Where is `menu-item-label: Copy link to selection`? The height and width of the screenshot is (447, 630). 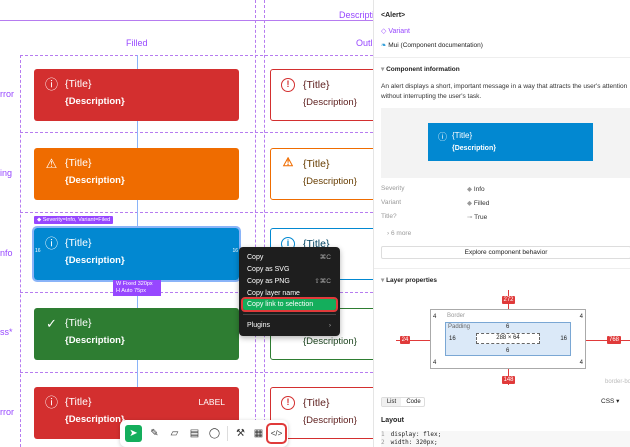
menu-item-label: Copy link to selection is located at coordinates (280, 304).